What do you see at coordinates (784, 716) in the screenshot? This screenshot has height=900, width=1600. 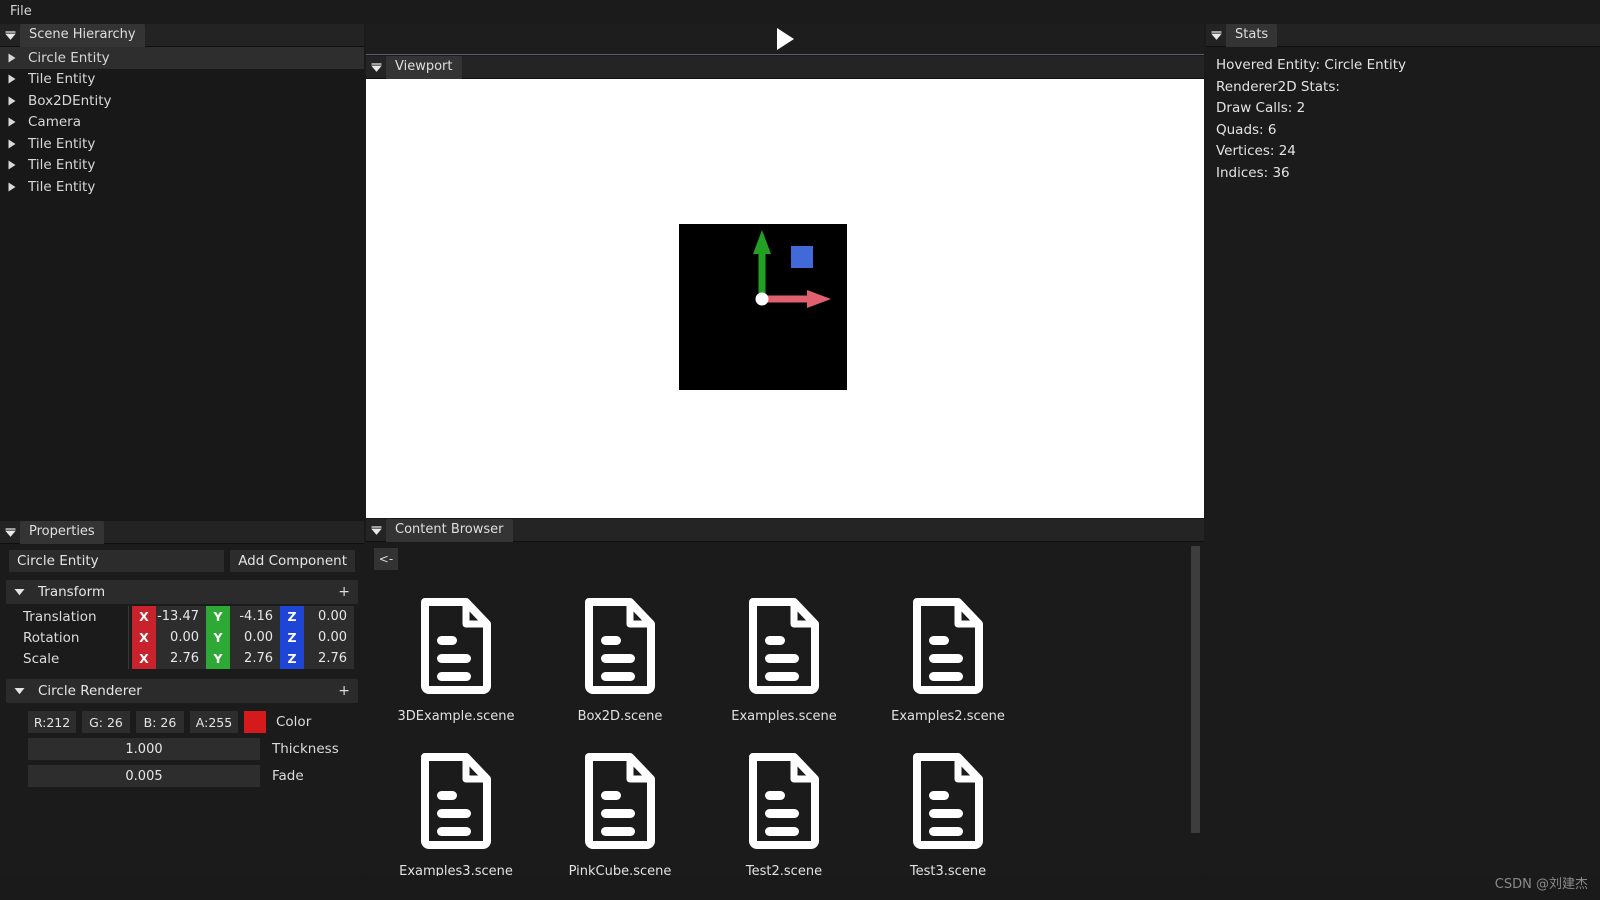 I see `content-browser-item-label: Examples.scene` at bounding box center [784, 716].